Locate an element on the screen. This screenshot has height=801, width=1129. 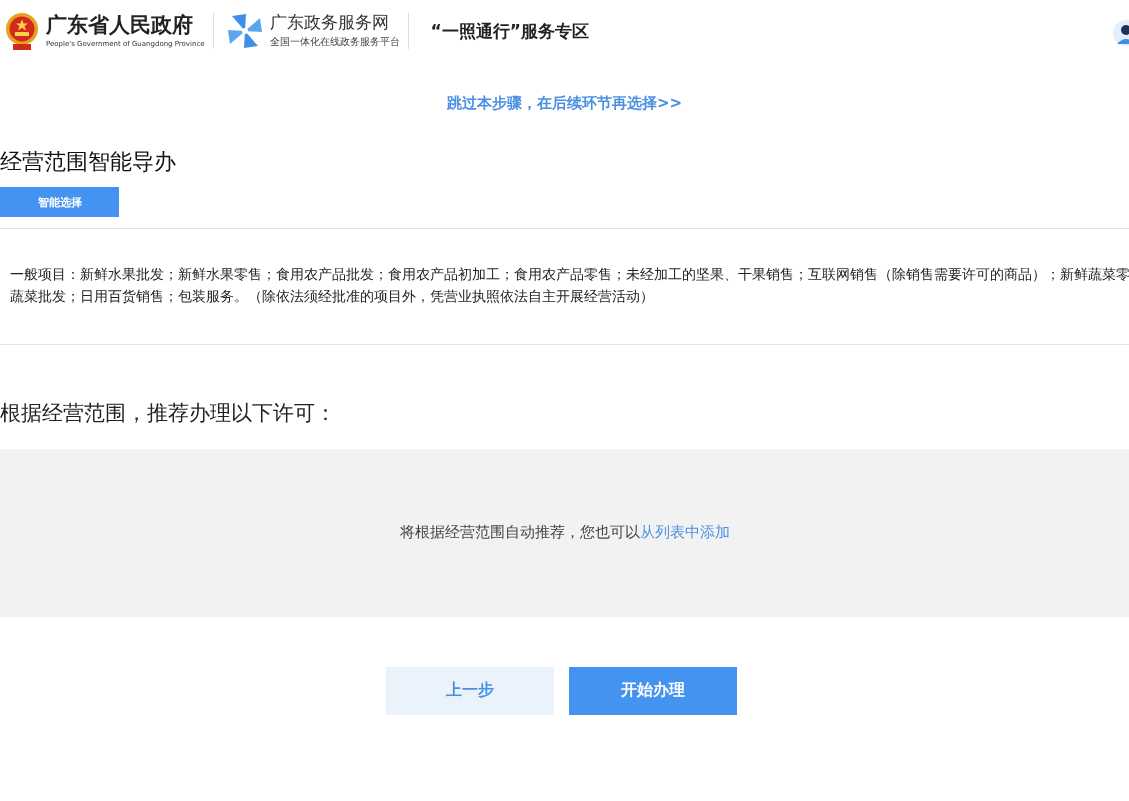
business-scope-text: 蔬菜批发；日用百货销售；包装服务。（除依法须经批准的项目外，凭营业执照依法自主开展经营活动） is located at coordinates (332, 297).